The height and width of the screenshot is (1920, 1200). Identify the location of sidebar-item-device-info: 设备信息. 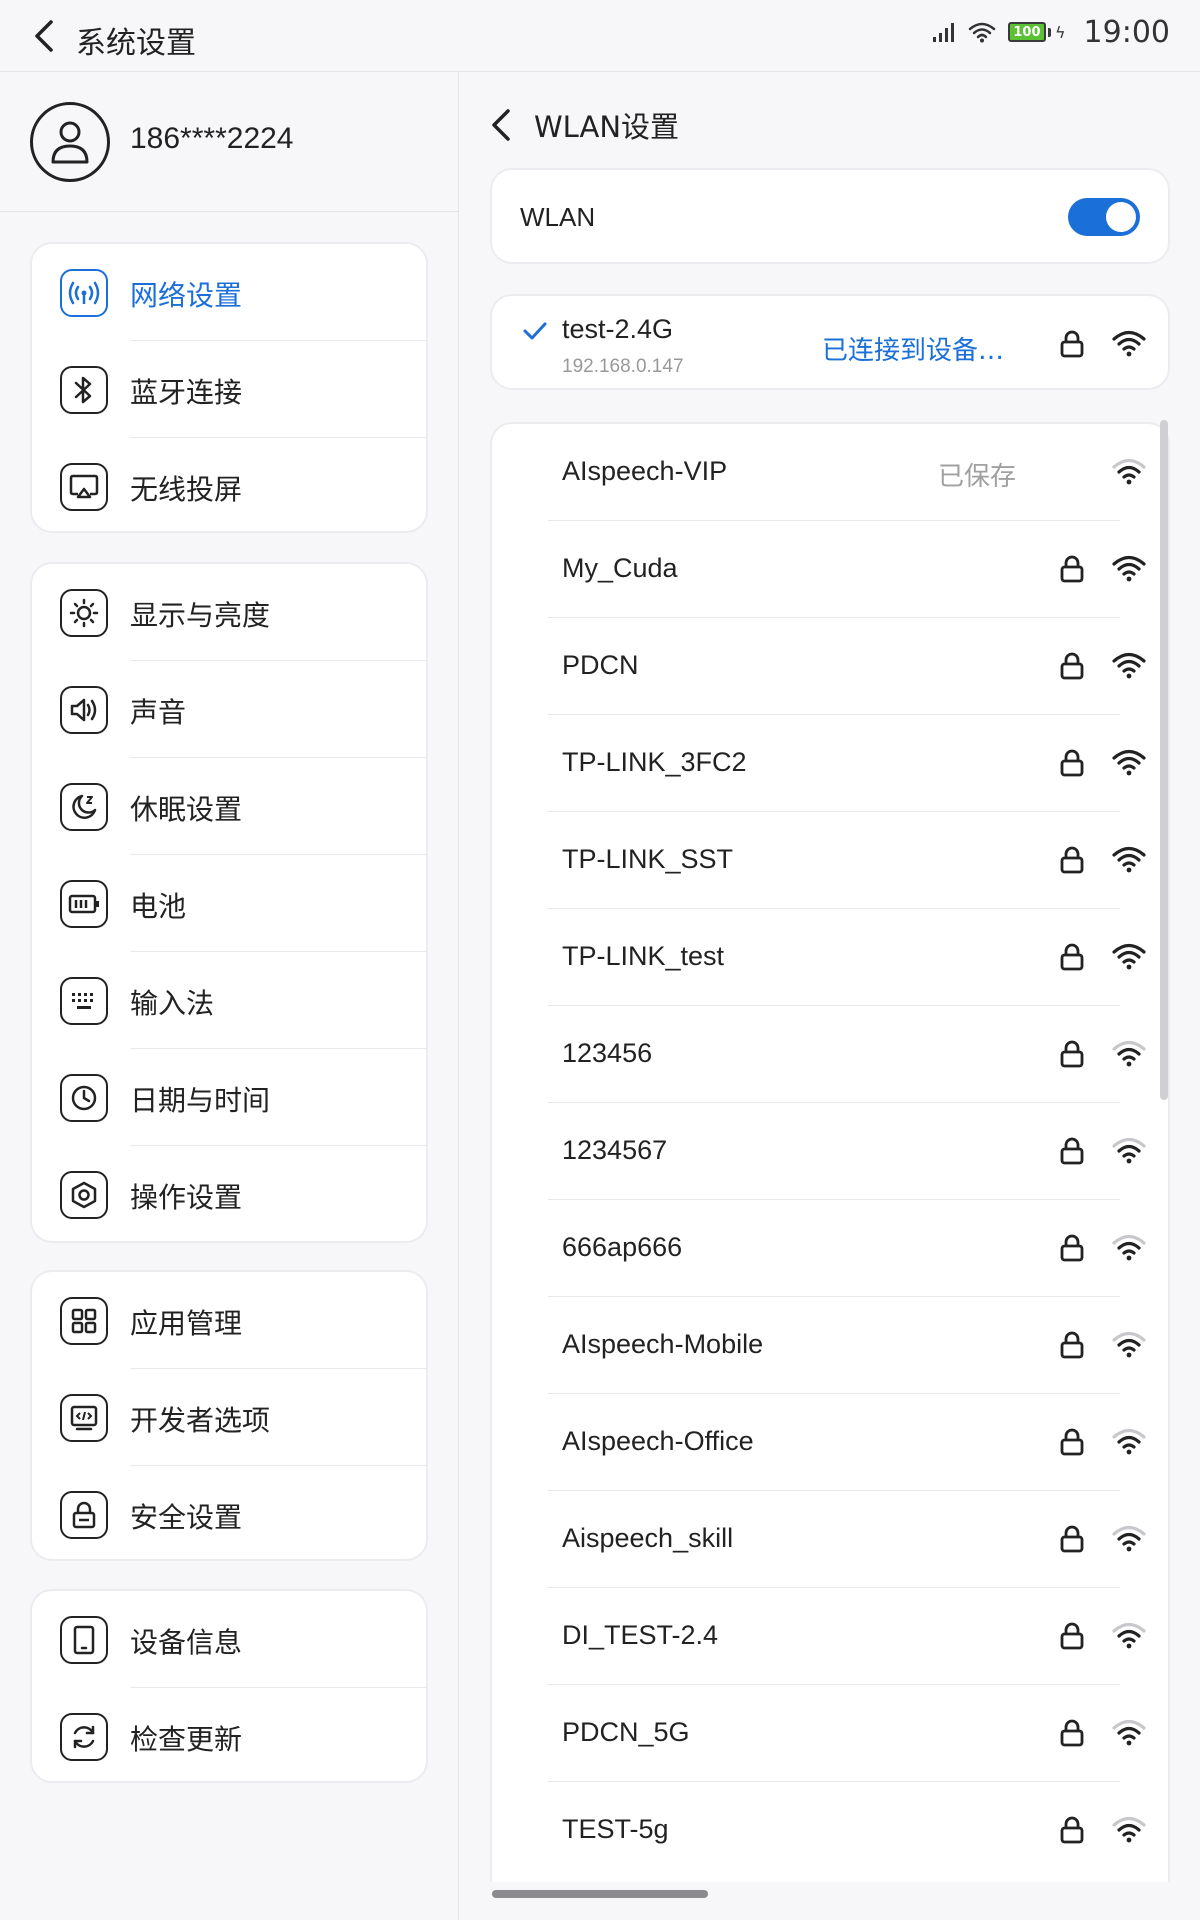
(229, 1639).